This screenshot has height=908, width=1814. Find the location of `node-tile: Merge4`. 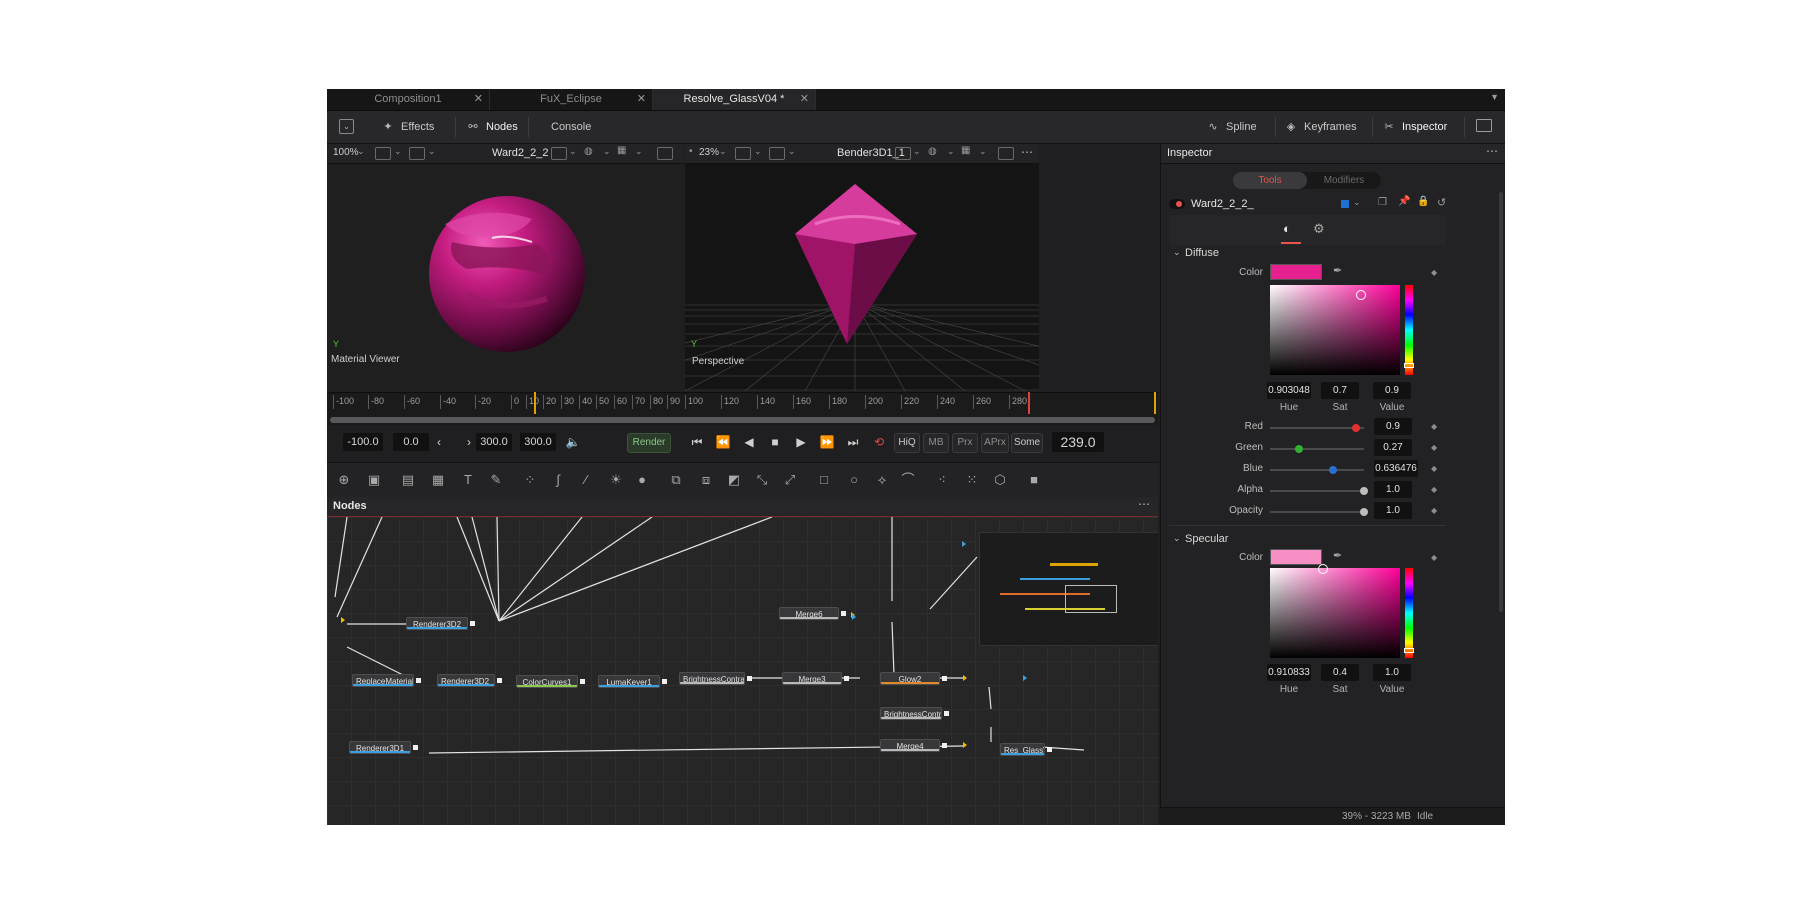

node-tile: Merge4 is located at coordinates (910, 745).